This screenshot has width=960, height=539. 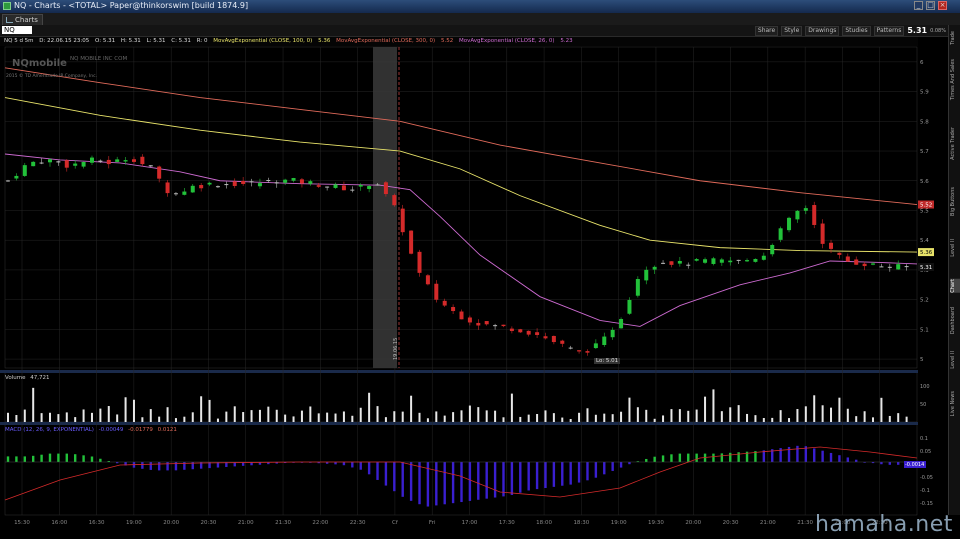 I want to click on side-tab-dashboard: Dashboard, so click(x=955, y=320).